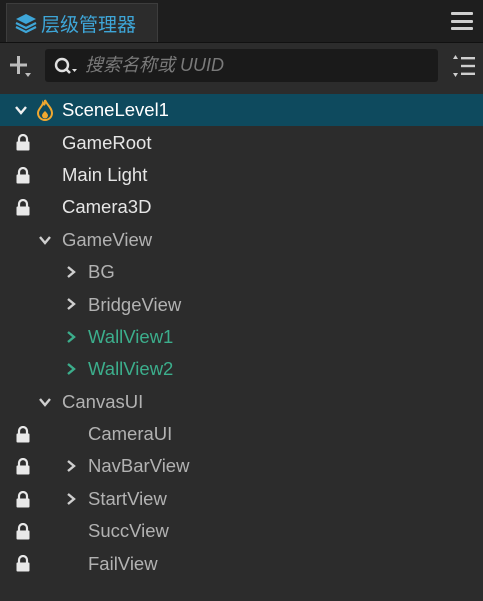 The width and height of the screenshot is (483, 601). Describe the element at coordinates (260, 65) in the screenshot. I see `search-input` at that location.